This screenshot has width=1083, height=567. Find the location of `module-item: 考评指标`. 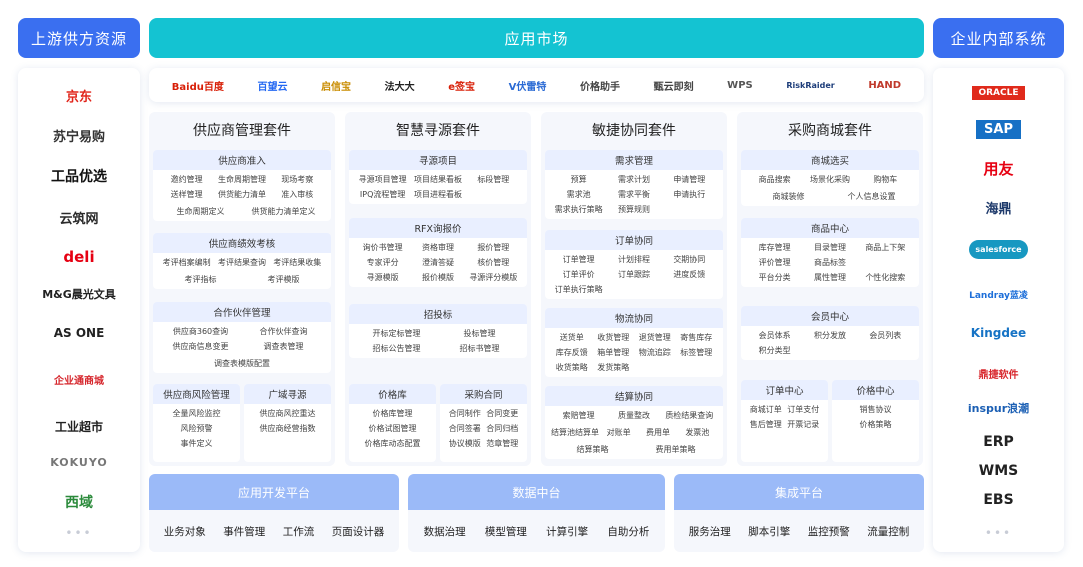

module-item: 考评指标 is located at coordinates (200, 279).